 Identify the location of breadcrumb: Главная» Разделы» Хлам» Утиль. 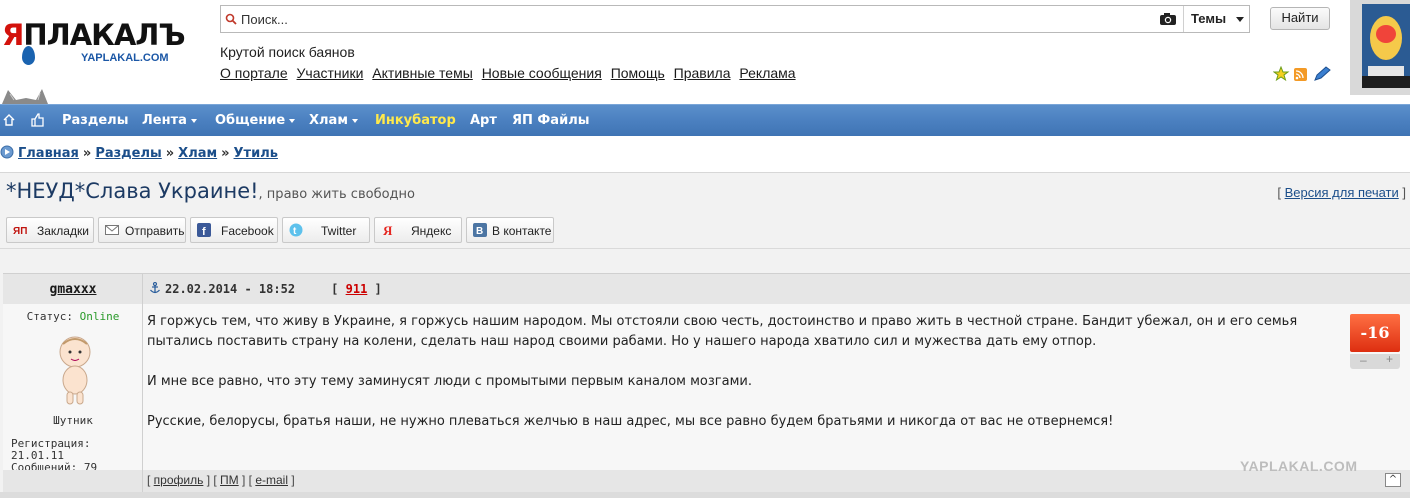
(139, 153).